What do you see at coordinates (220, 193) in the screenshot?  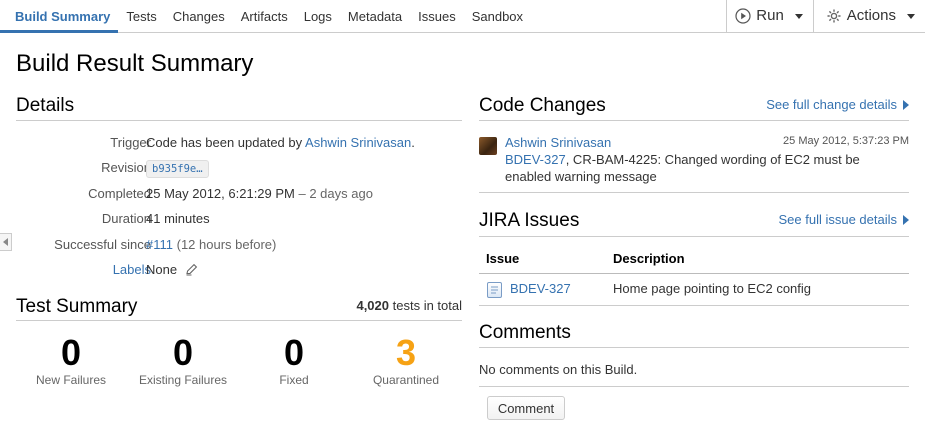 I see `completed-date: 25 May 2012, 6:21:29 PM` at bounding box center [220, 193].